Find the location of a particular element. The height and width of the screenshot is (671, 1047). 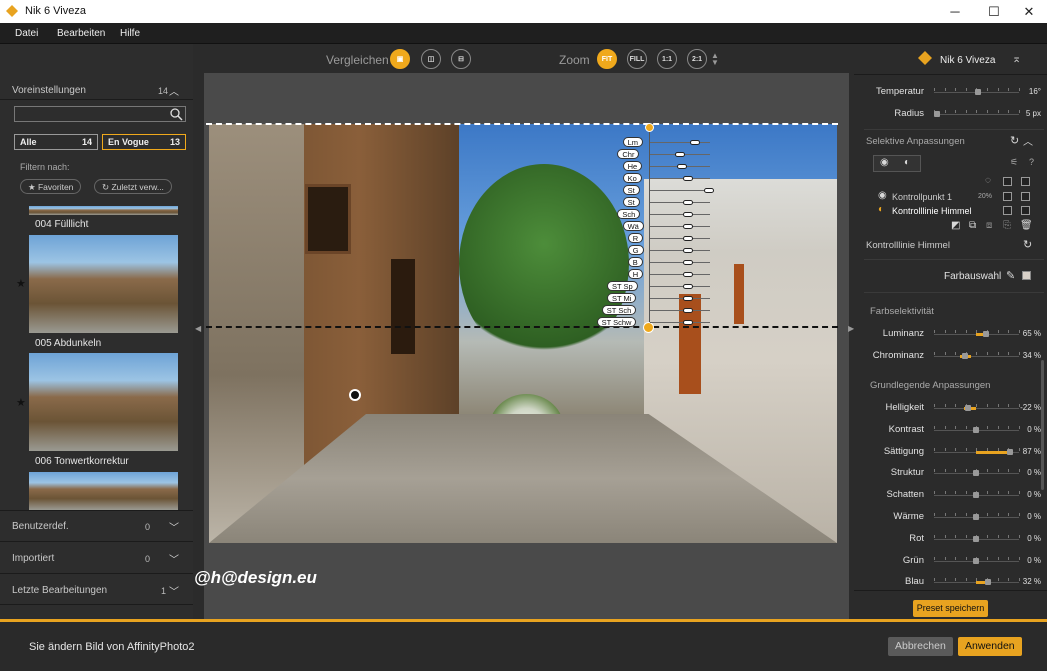

control-line-horizon is located at coordinates (522, 327).